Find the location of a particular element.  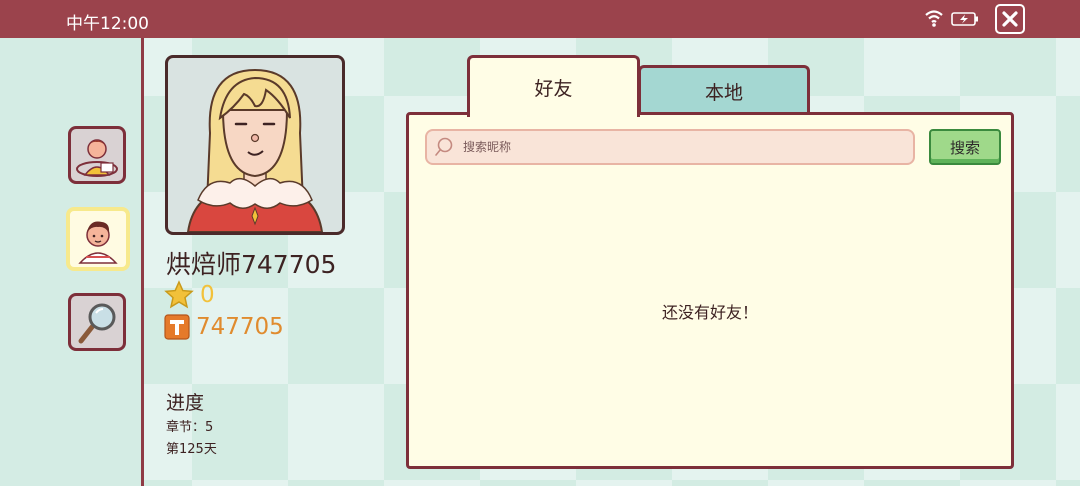

sidebar-item-profile is located at coordinates (98, 239).